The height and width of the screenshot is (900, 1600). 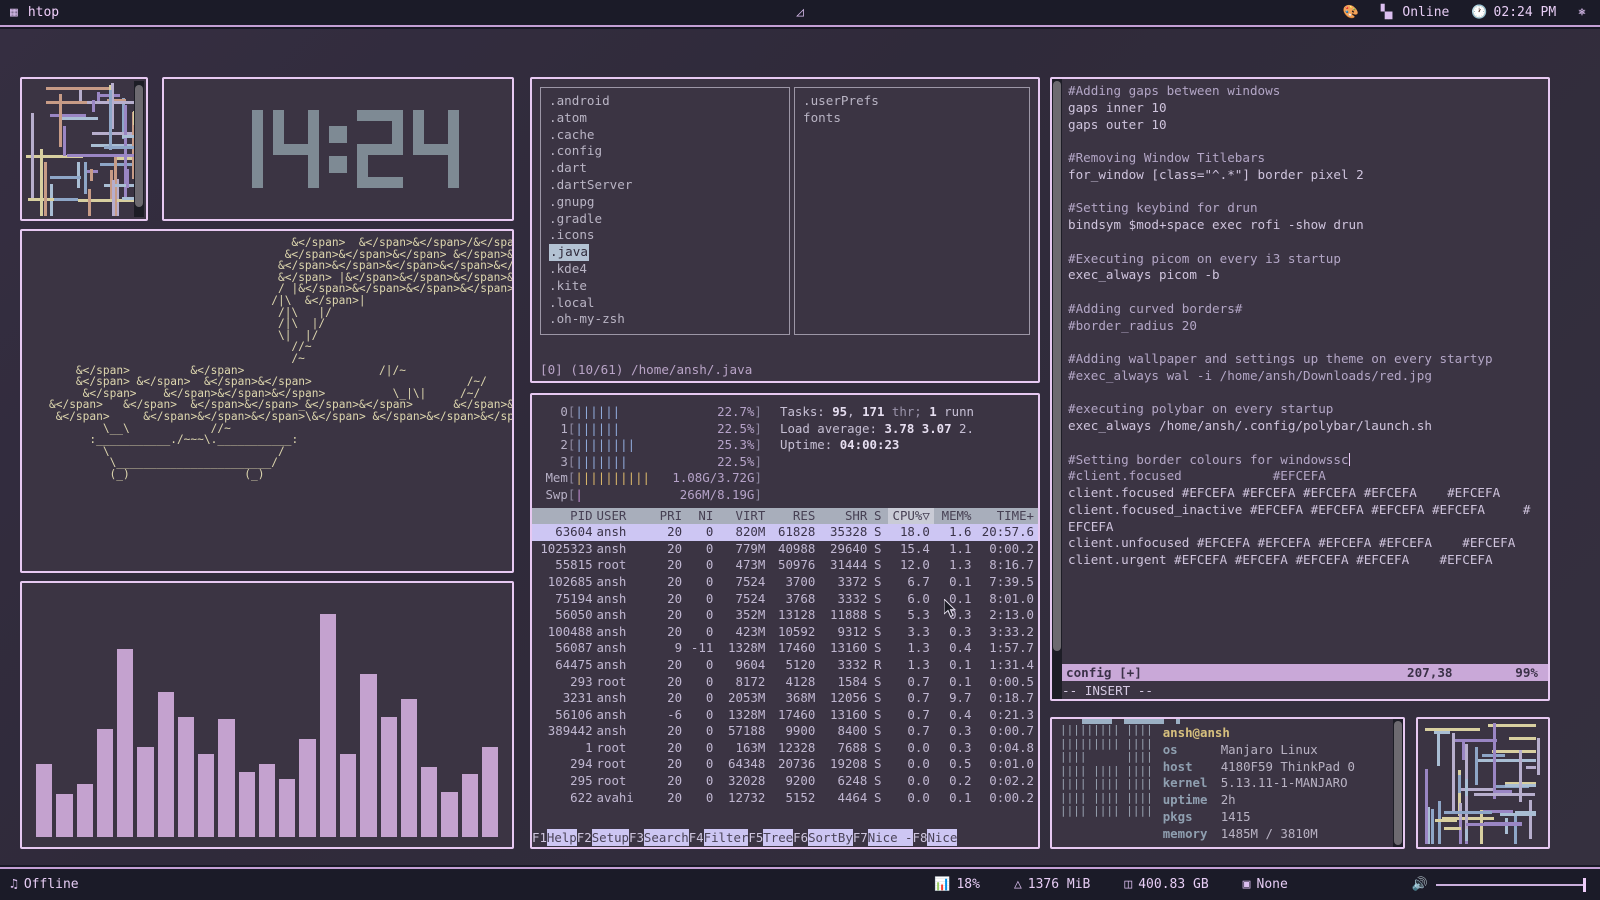 What do you see at coordinates (1308, 326) in the screenshot?
I see `editor-line: #border_radius 20` at bounding box center [1308, 326].